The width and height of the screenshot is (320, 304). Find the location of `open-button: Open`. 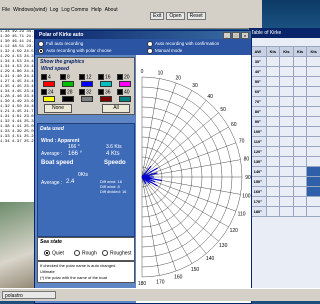

open-button: Open is located at coordinates (175, 16).